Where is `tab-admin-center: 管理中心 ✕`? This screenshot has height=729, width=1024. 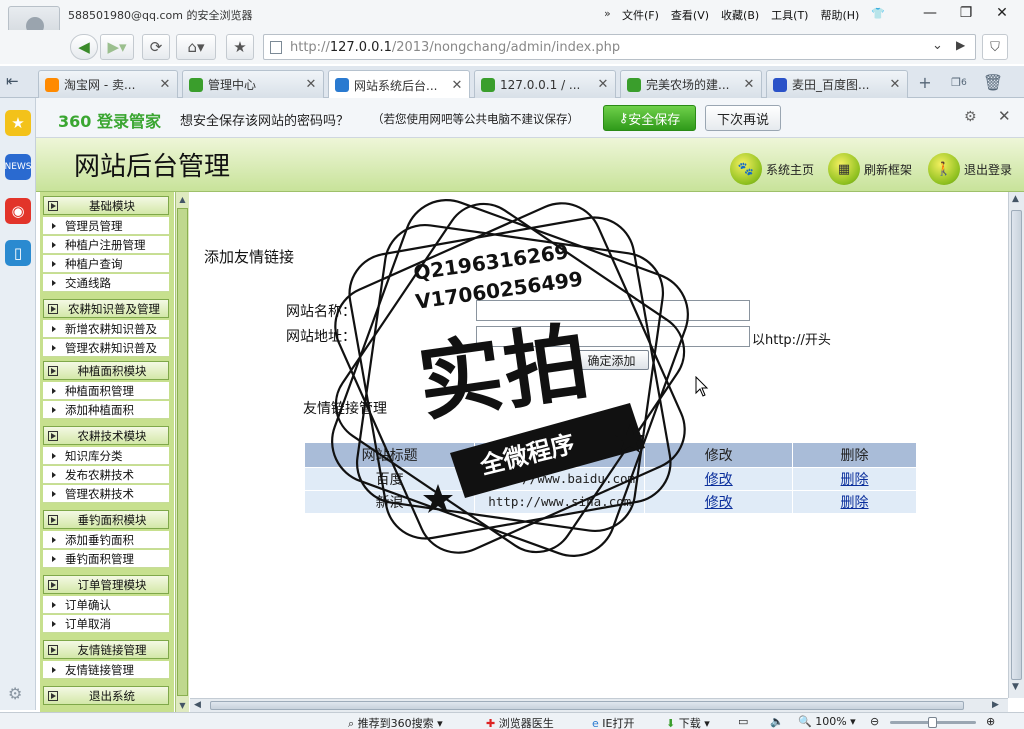
tab-admin-center: 管理中心 ✕ is located at coordinates (253, 84).